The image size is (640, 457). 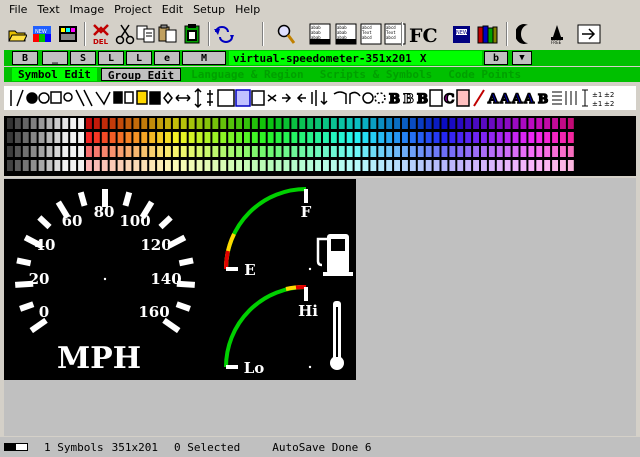 What do you see at coordinates (380, 98) in the screenshot?
I see `dotted-ring-icon` at bounding box center [380, 98].